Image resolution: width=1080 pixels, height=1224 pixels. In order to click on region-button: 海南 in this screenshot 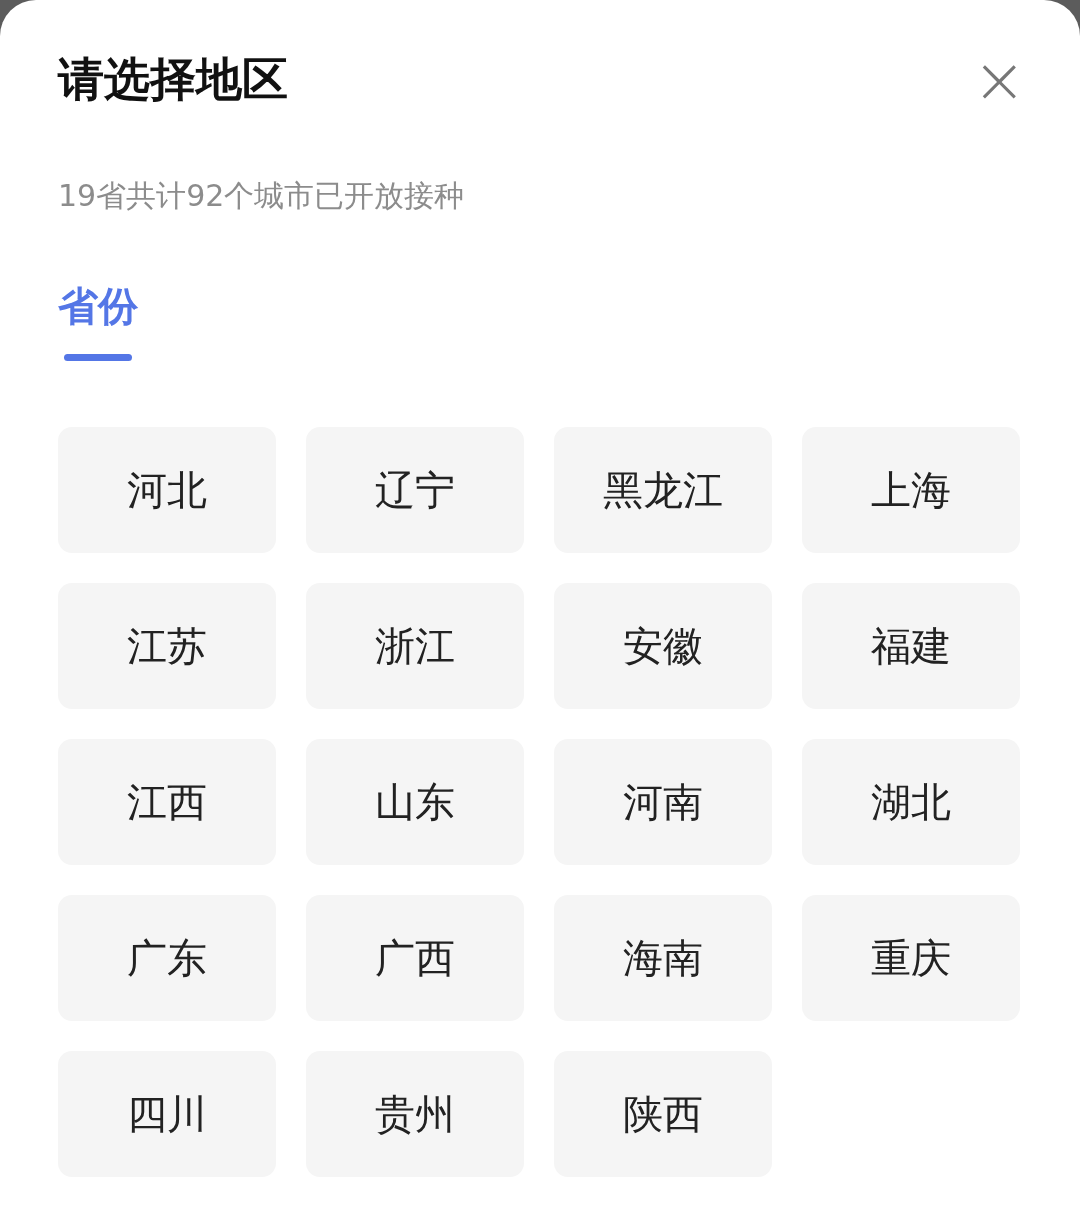, I will do `click(663, 958)`.